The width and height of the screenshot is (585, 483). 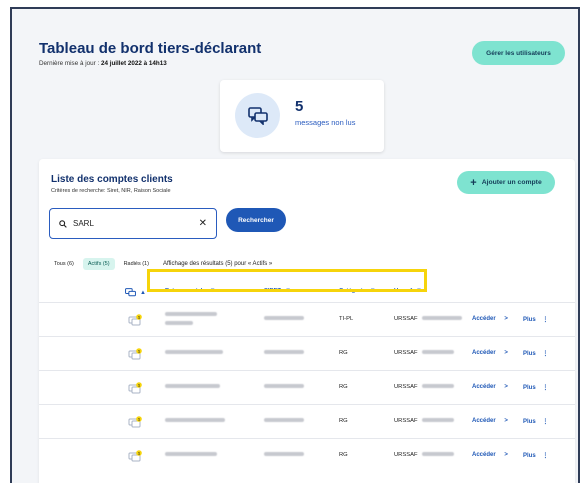 I want to click on sort-messages-column: ▲, so click(x=135, y=293).